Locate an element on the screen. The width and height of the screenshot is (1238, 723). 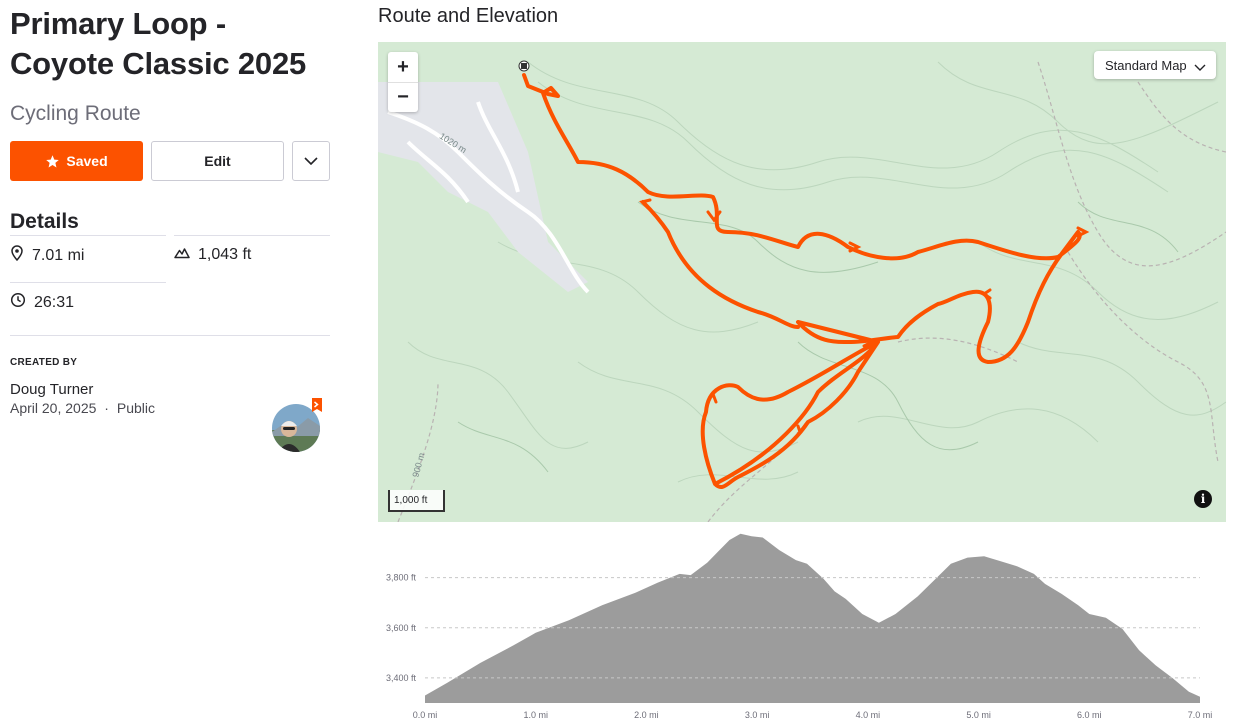
stat-elevation: 1,043 ft is located at coordinates (212, 254).